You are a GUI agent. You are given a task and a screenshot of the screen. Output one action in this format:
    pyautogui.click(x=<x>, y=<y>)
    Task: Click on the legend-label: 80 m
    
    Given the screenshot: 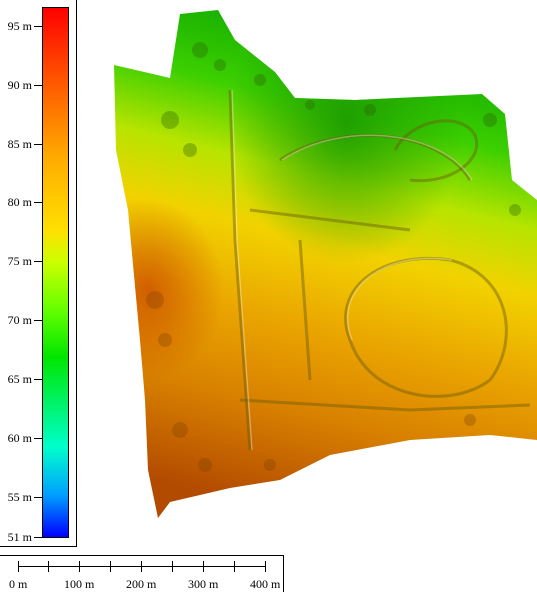 What is the action you would take?
    pyautogui.click(x=19, y=202)
    